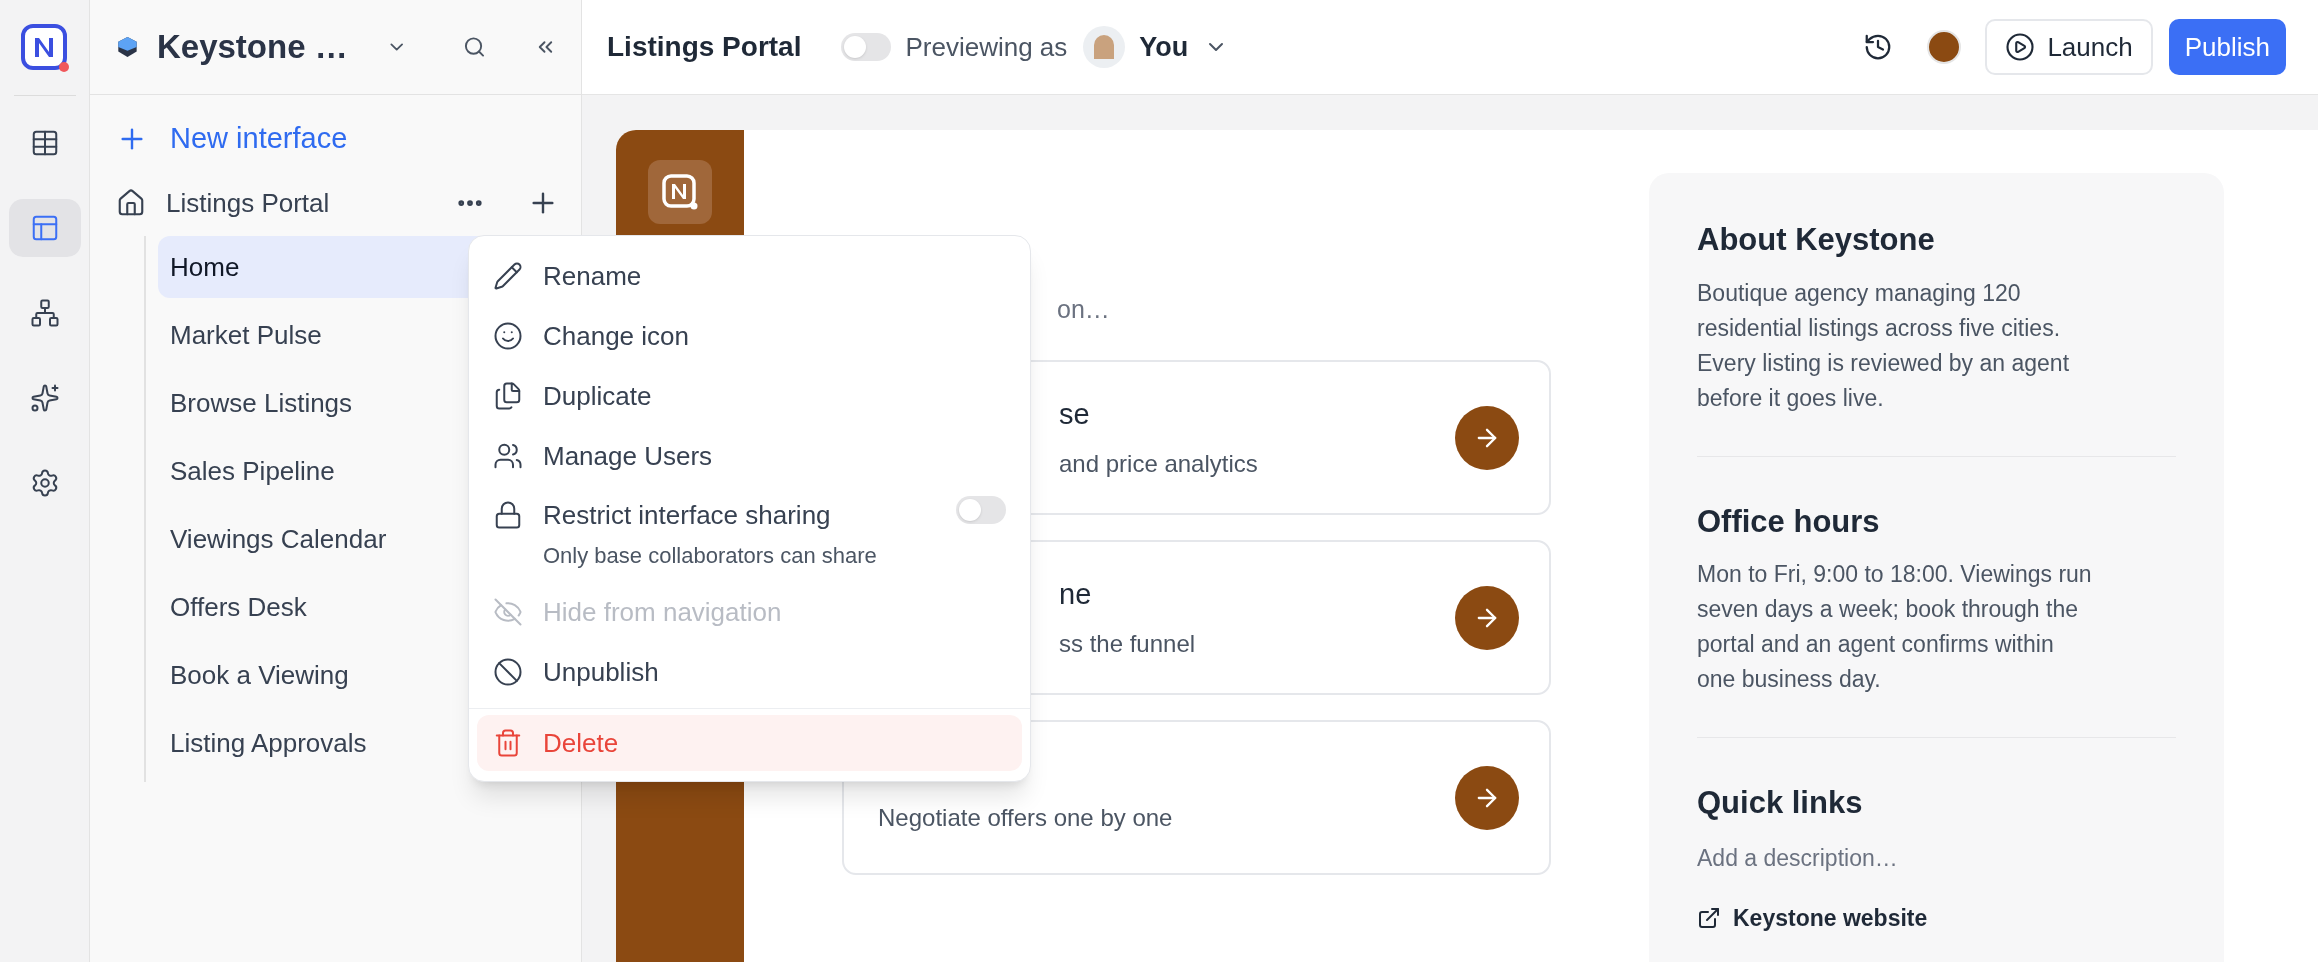 The height and width of the screenshot is (962, 2318). I want to click on card-title: ne, so click(1076, 594).